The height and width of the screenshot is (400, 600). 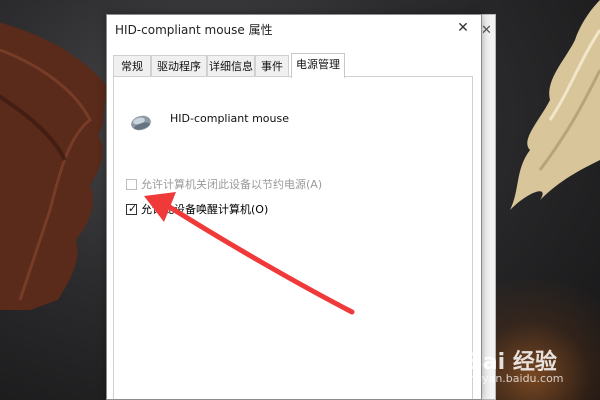 I want to click on tab-events: 事件, so click(x=272, y=66).